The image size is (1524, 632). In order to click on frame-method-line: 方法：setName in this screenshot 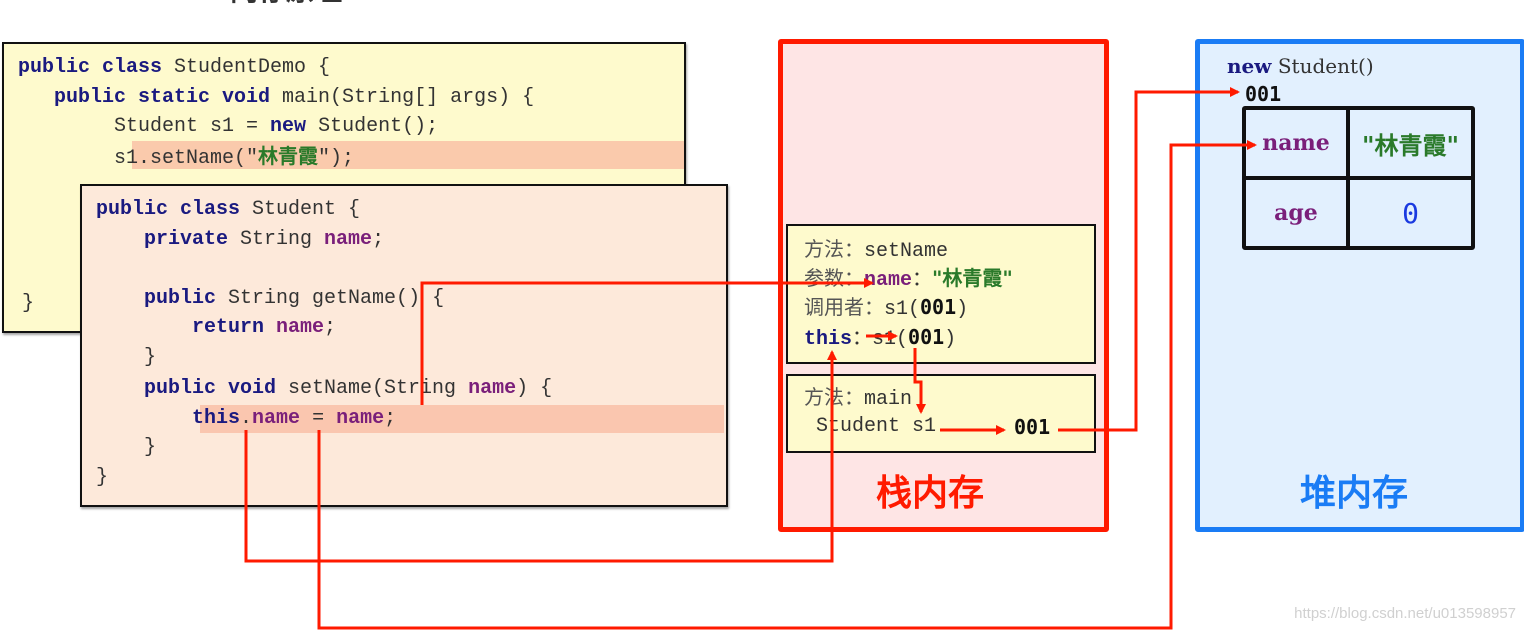, I will do `click(876, 250)`.